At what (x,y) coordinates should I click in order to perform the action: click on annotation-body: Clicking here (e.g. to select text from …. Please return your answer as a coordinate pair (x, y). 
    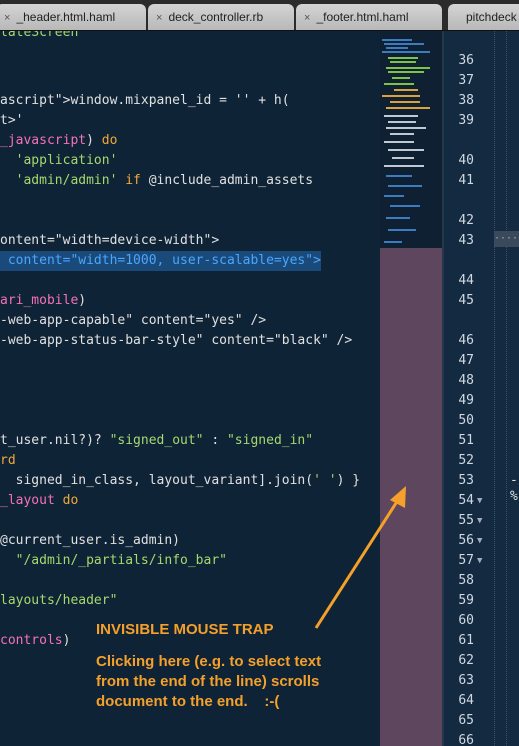
    Looking at the image, I should click on (236, 682).